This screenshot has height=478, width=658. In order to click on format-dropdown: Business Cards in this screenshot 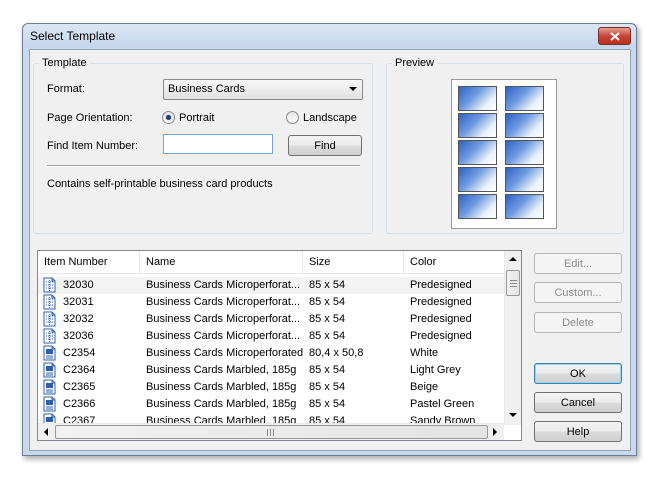, I will do `click(263, 89)`.